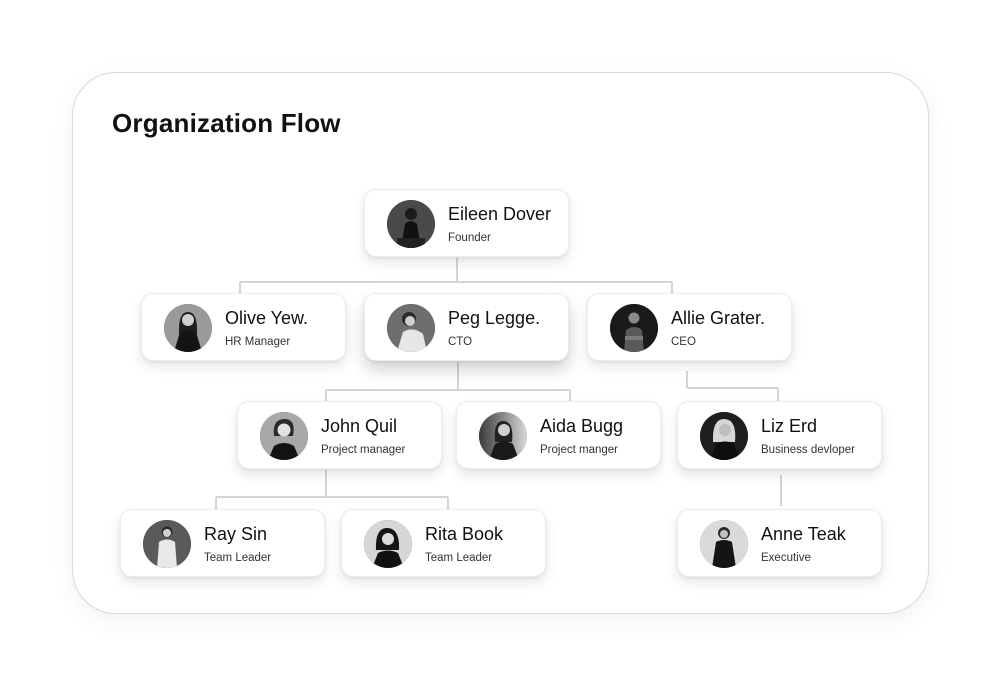 The image size is (1000, 684). I want to click on person-name: Peg Legge., so click(494, 318).